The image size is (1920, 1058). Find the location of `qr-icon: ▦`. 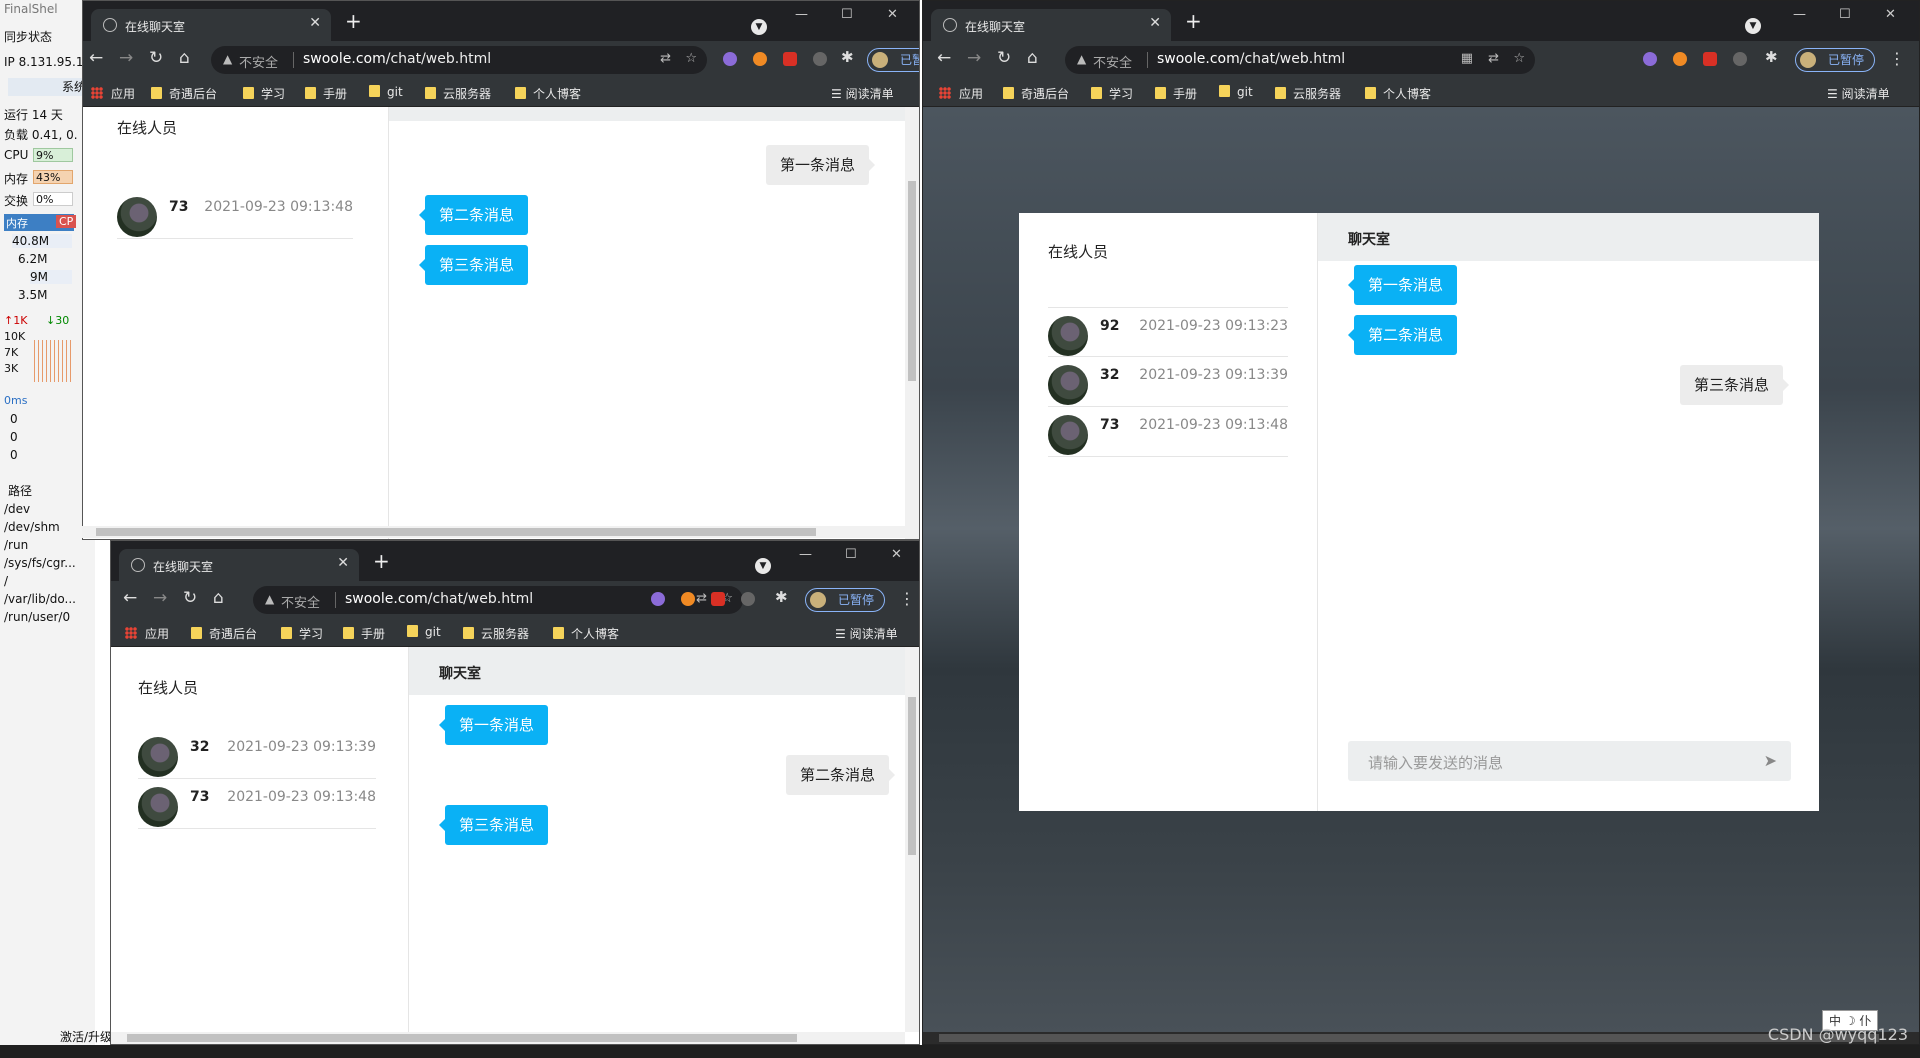

qr-icon: ▦ is located at coordinates (1467, 58).